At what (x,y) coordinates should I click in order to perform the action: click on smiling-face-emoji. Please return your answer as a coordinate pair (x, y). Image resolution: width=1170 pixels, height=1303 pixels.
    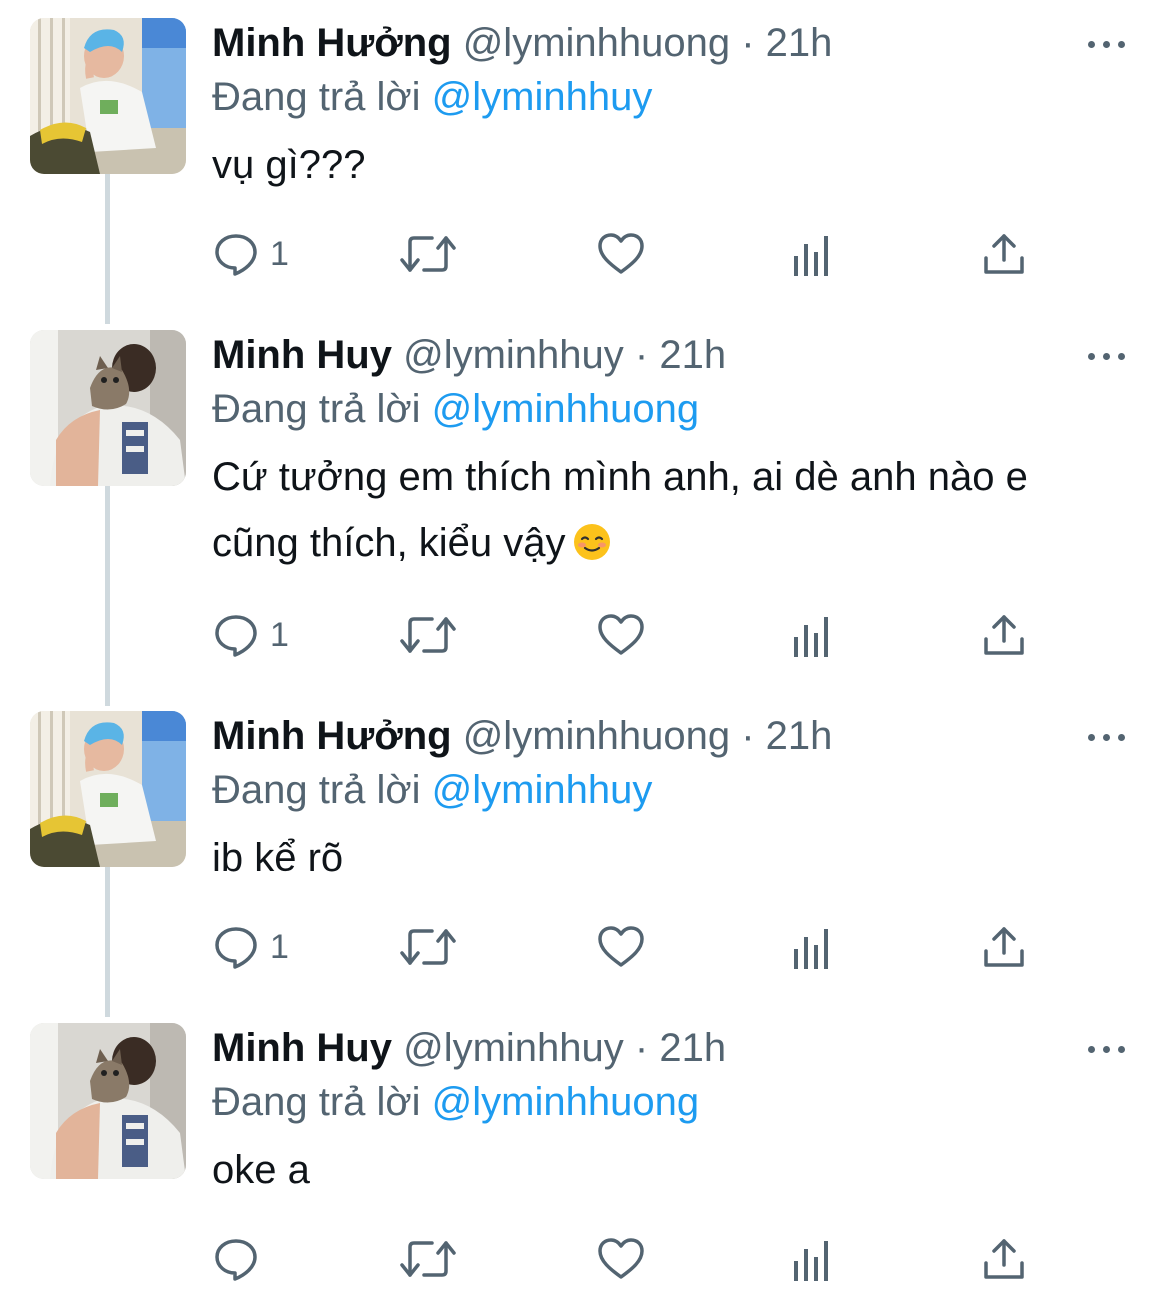
    Looking at the image, I should click on (591, 542).